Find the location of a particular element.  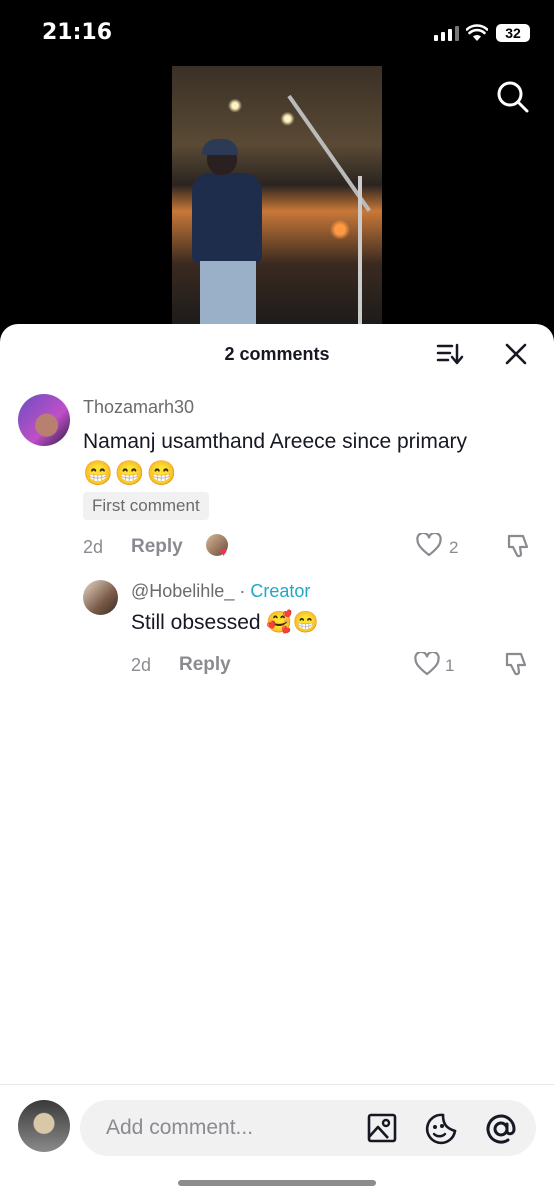

comment-count: 2 comments is located at coordinates (277, 354).